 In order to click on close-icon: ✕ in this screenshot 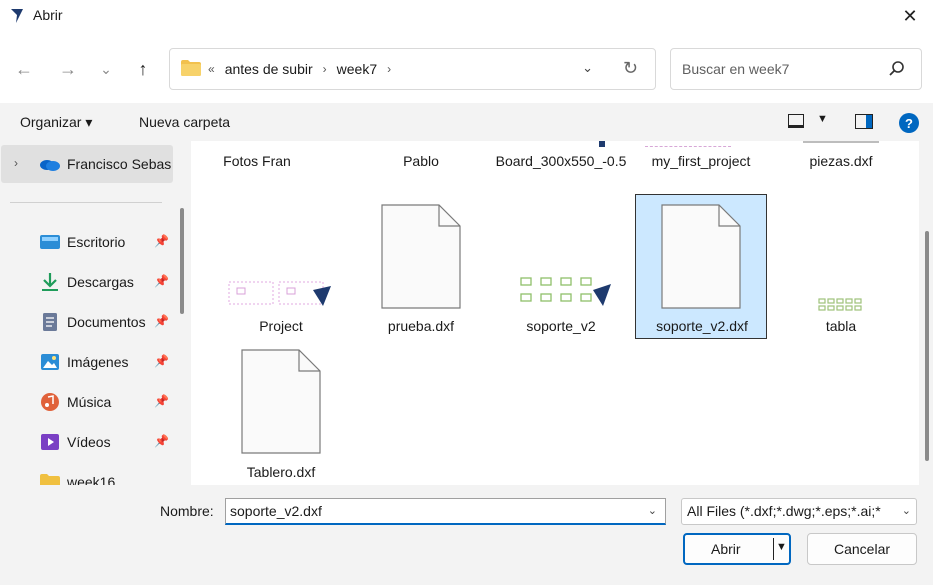, I will do `click(910, 16)`.